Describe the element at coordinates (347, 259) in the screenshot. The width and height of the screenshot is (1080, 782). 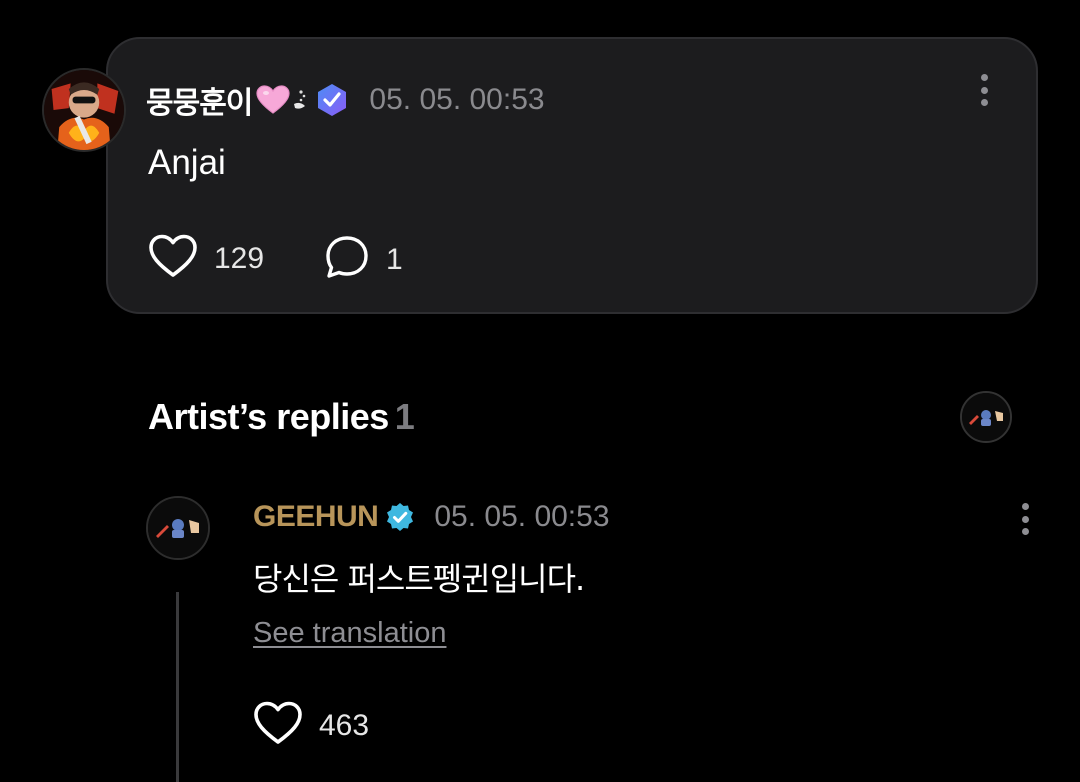
I see `comment-bubble-icon` at that location.